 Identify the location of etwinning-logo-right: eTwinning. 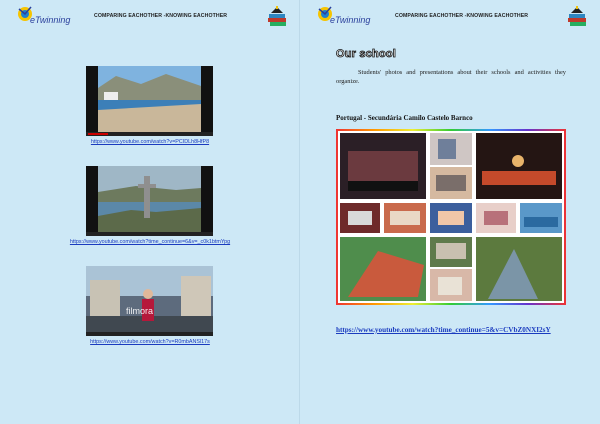
(345, 17).